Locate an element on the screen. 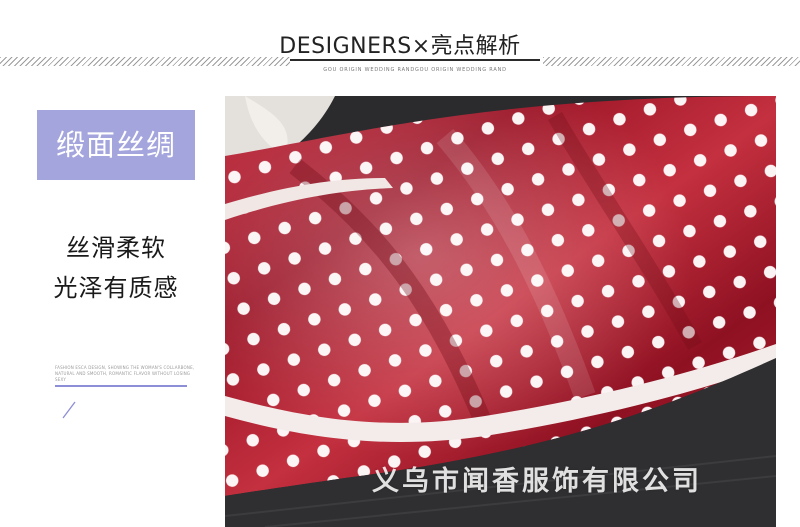  title-underline is located at coordinates (415, 60).